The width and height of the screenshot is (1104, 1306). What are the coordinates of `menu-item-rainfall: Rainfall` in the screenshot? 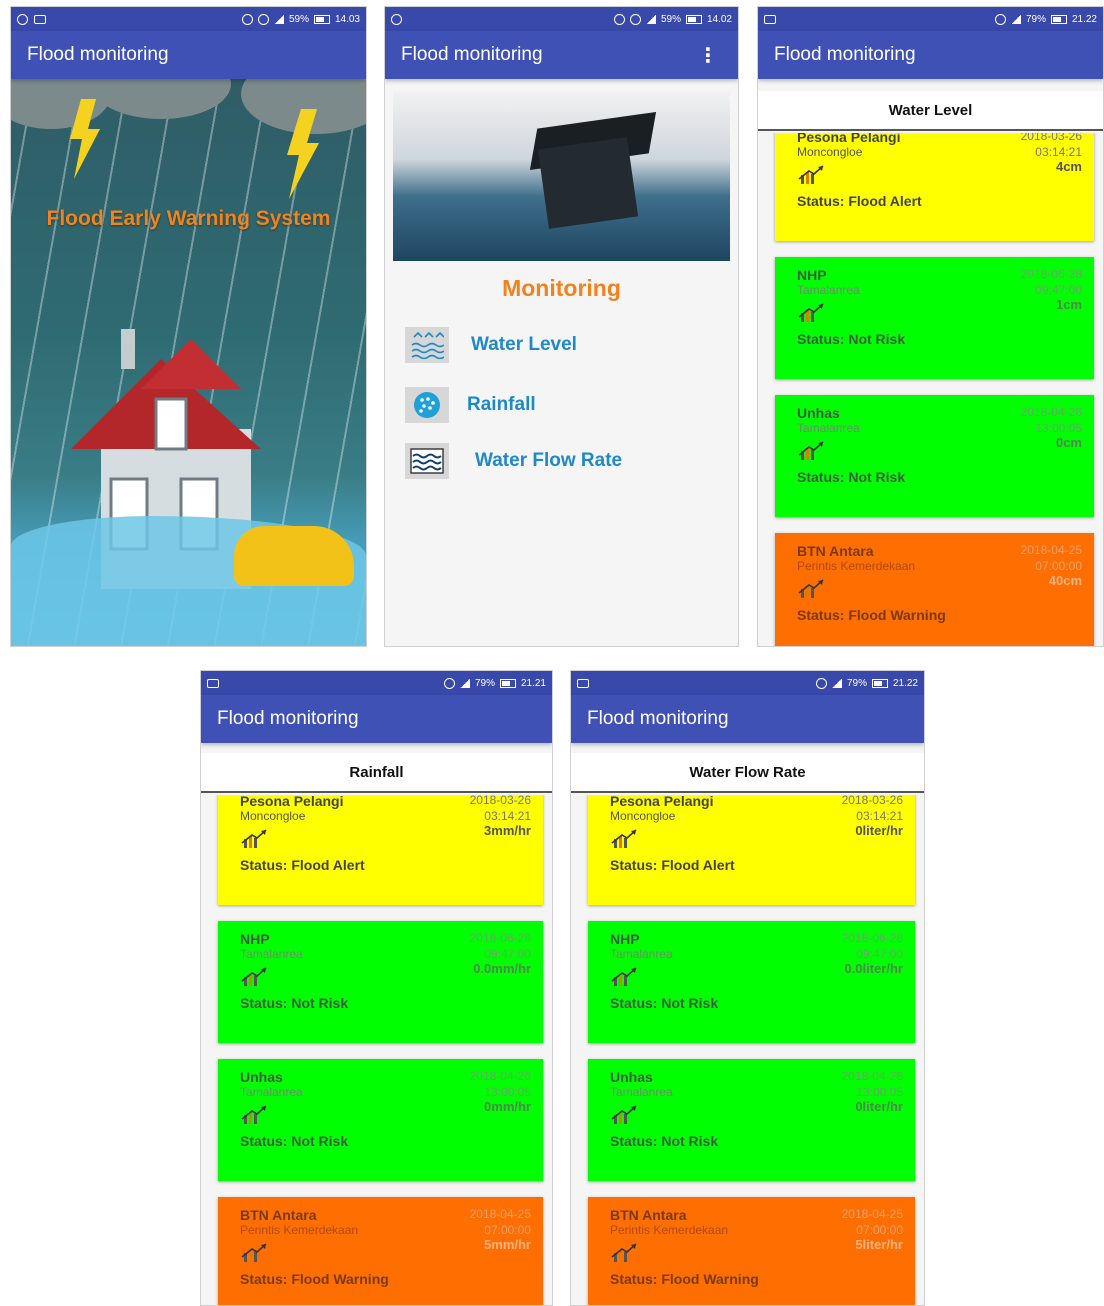 It's located at (561, 405).